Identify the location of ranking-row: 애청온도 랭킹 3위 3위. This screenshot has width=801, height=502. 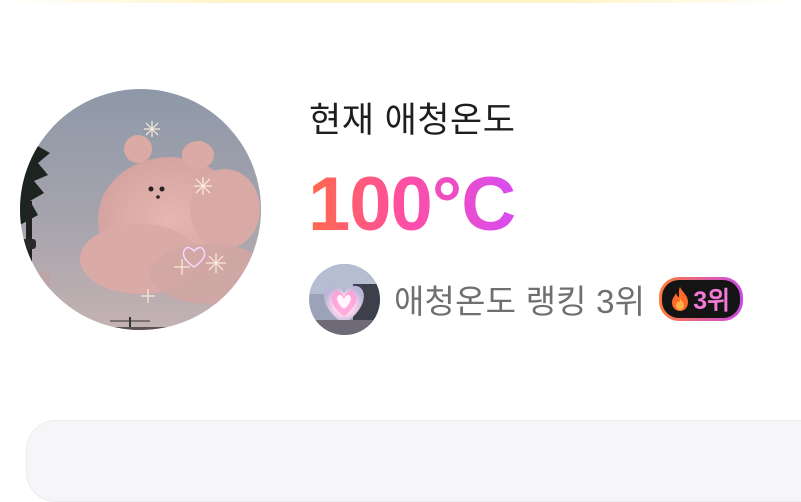
(526, 299).